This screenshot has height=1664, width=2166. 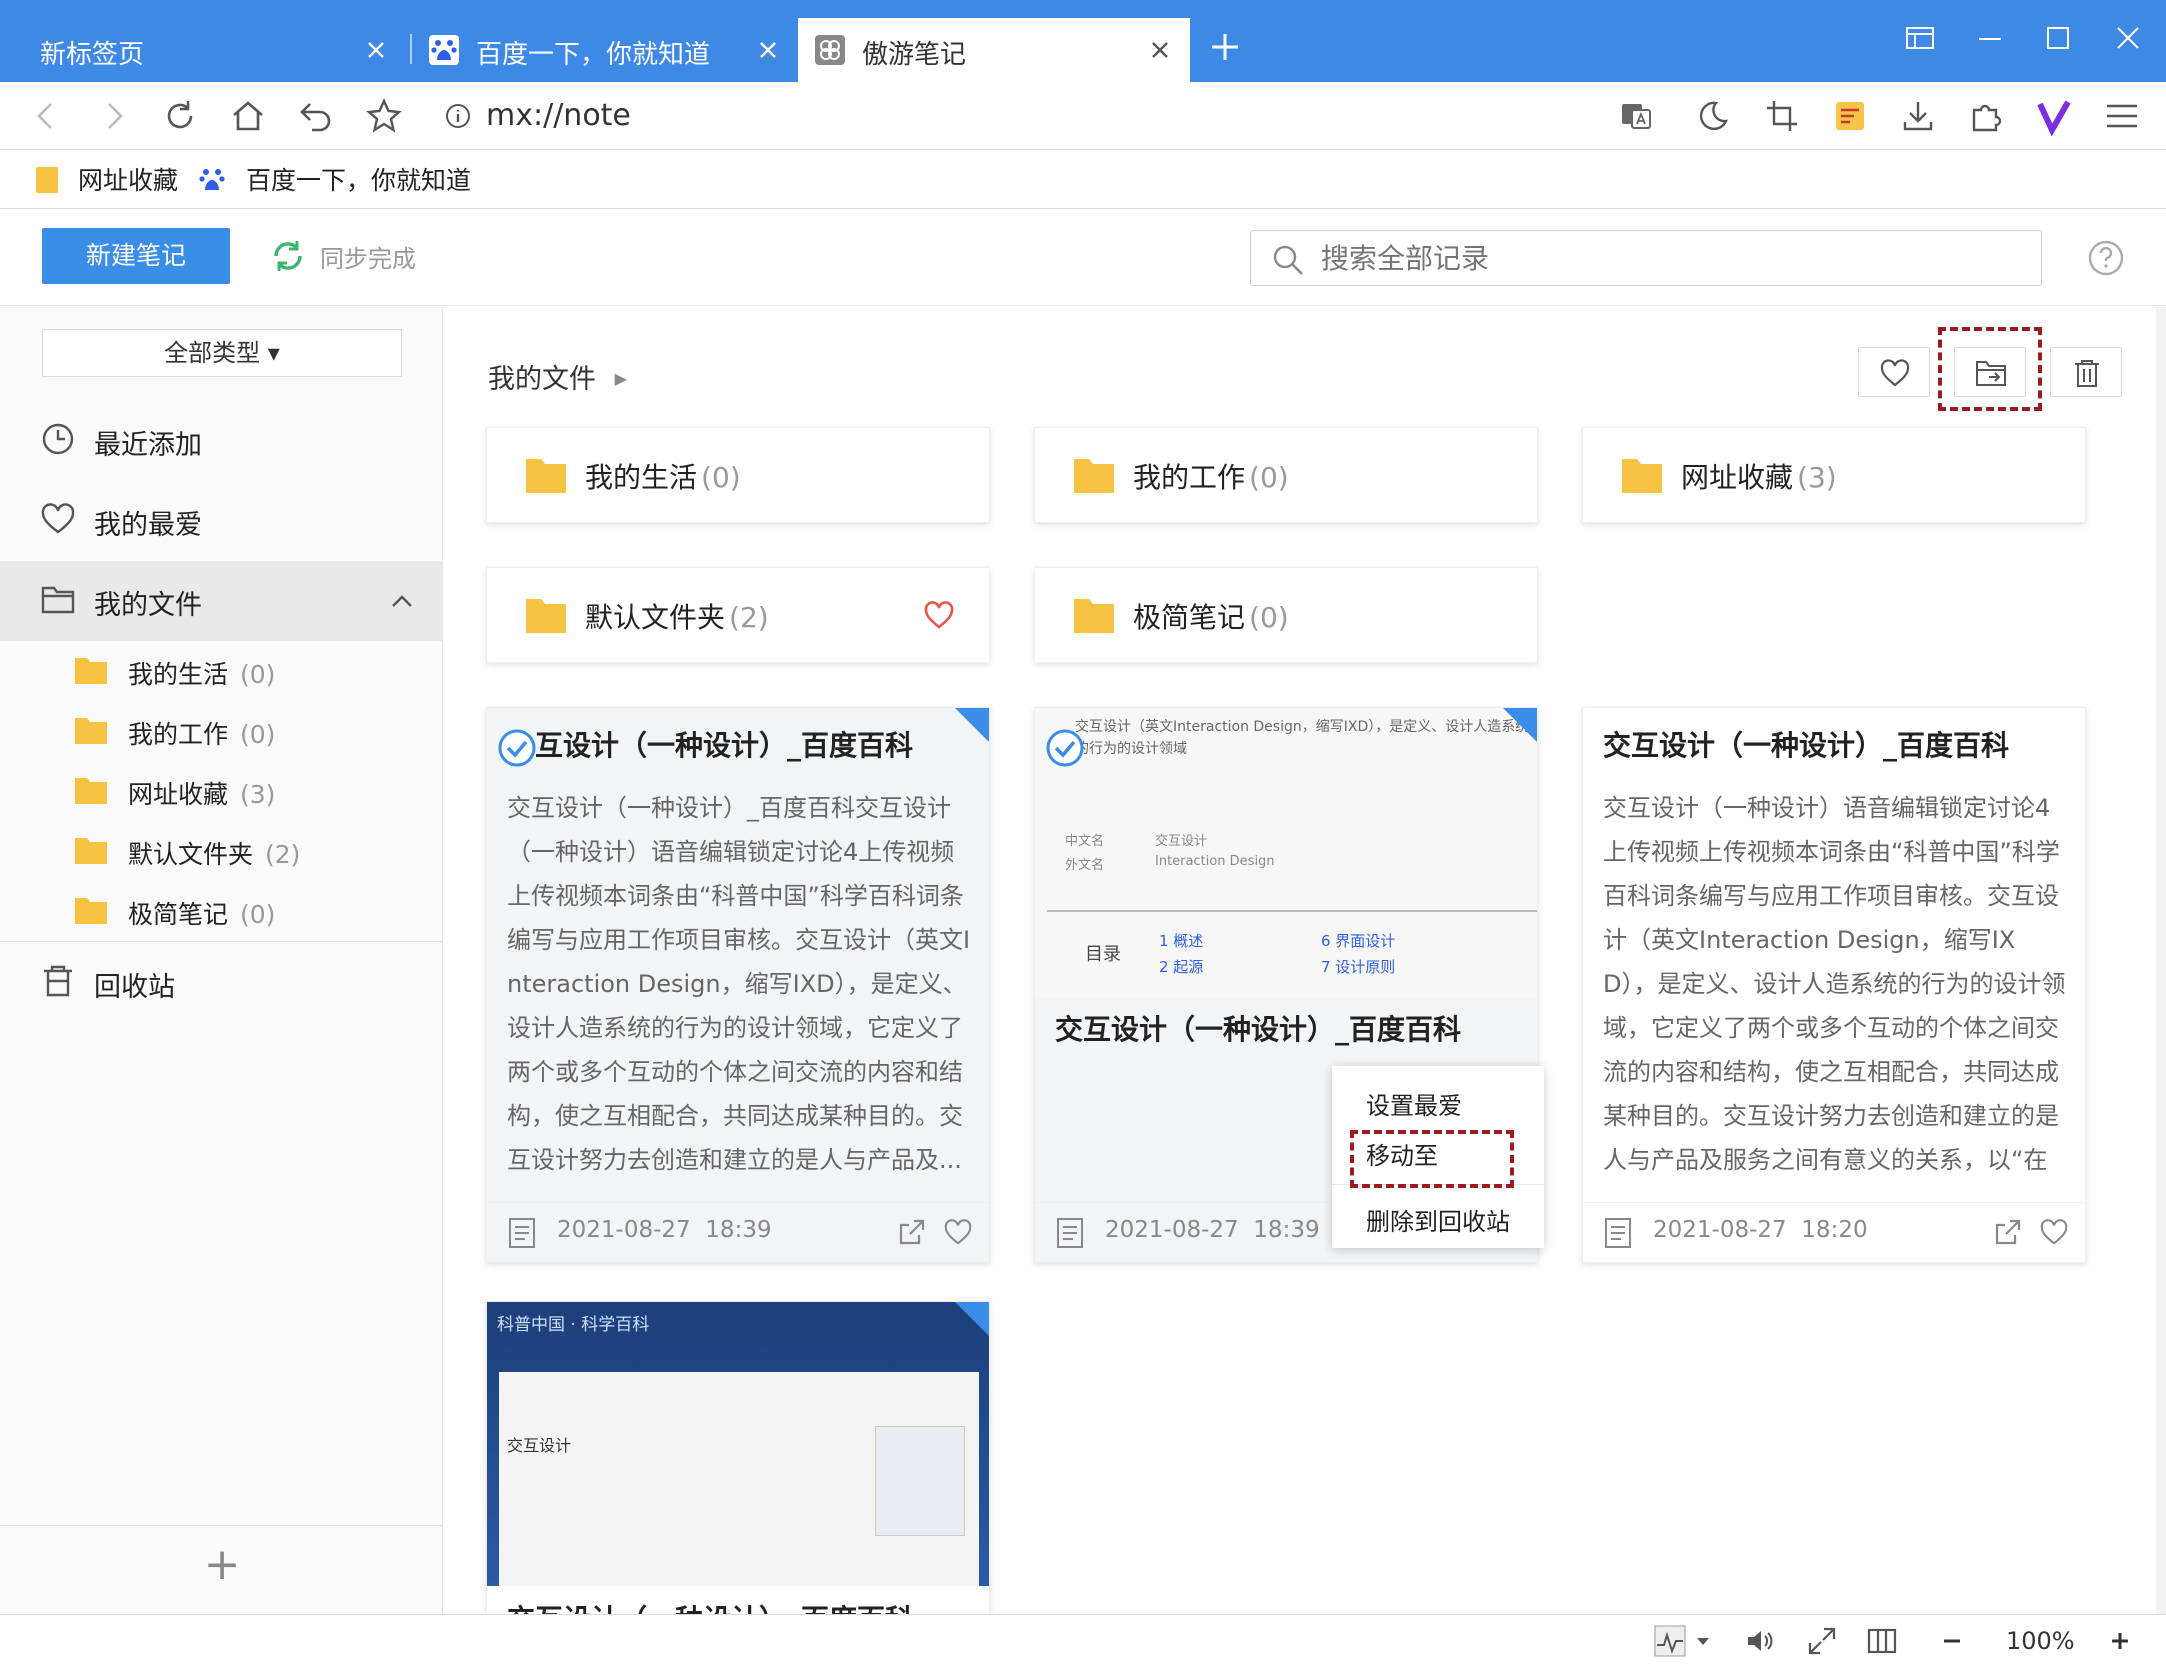 I want to click on help-icon, so click(x=2106, y=258).